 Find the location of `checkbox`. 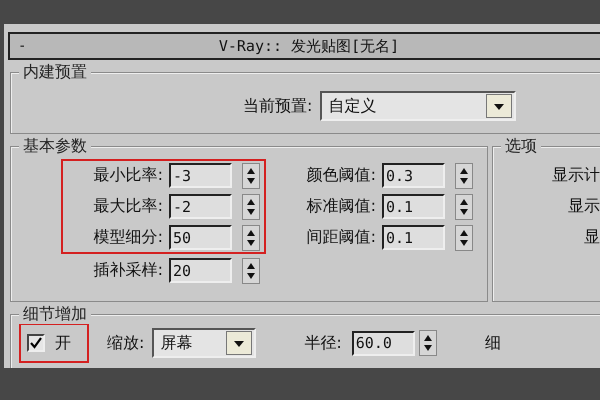

checkbox is located at coordinates (36, 343).